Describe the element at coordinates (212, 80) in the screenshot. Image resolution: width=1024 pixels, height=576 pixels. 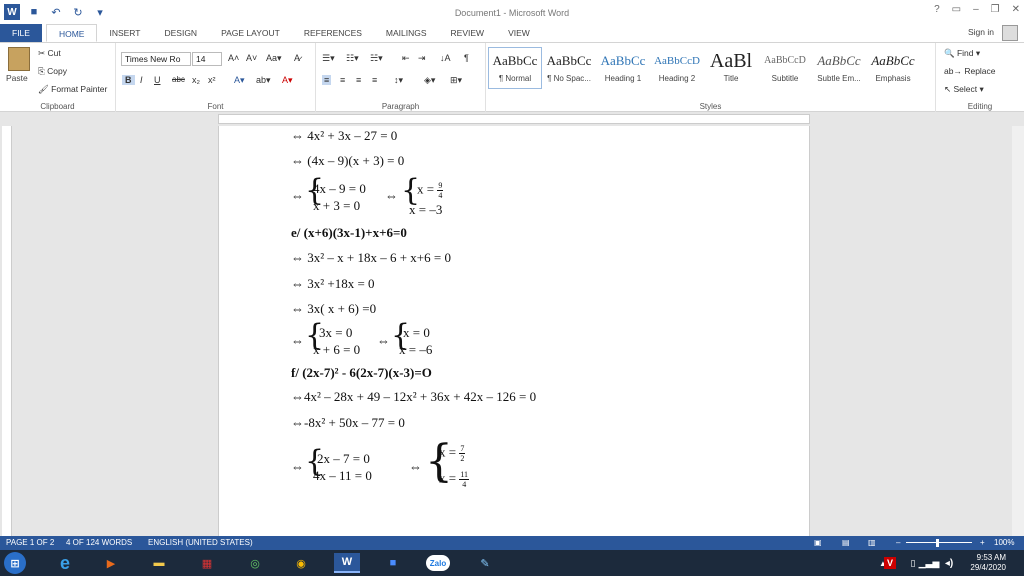
I see `superscript-icon: x²` at that location.